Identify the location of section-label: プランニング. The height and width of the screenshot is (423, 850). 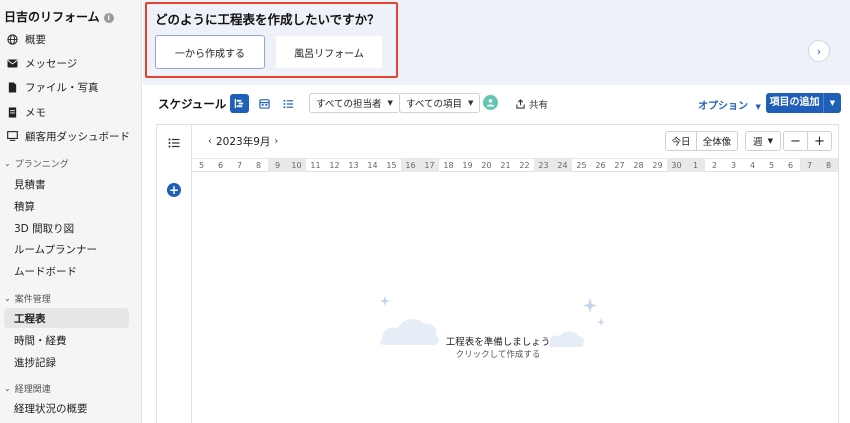
(41, 165).